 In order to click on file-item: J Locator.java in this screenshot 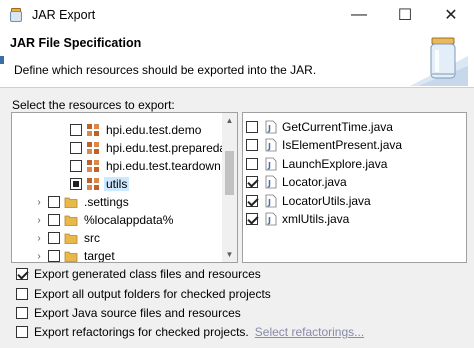, I will do `click(296, 182)`.